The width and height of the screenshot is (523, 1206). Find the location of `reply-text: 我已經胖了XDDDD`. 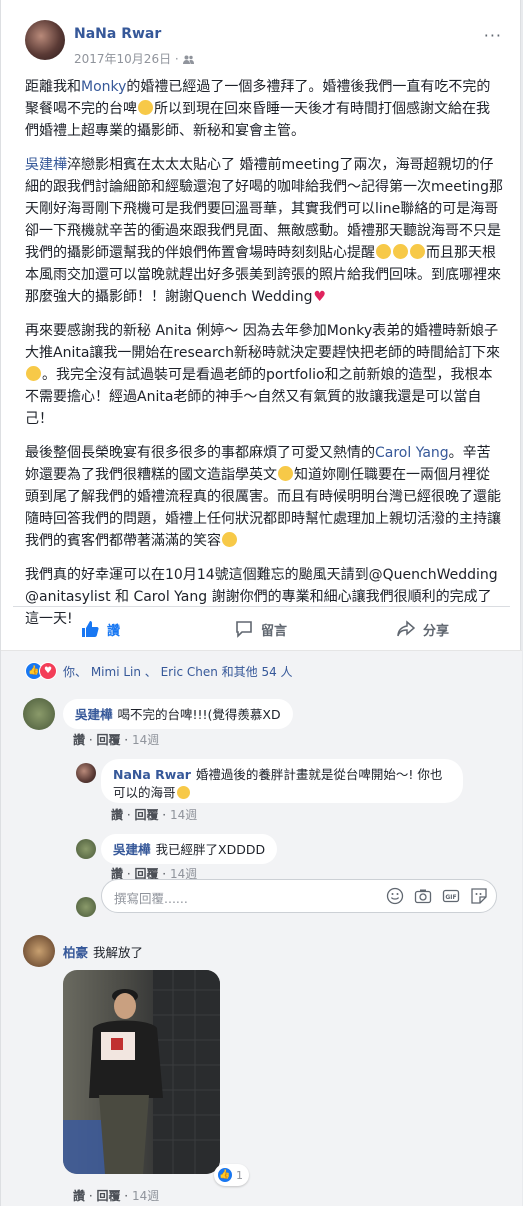

reply-text: 我已經胖了XDDDD is located at coordinates (210, 849).